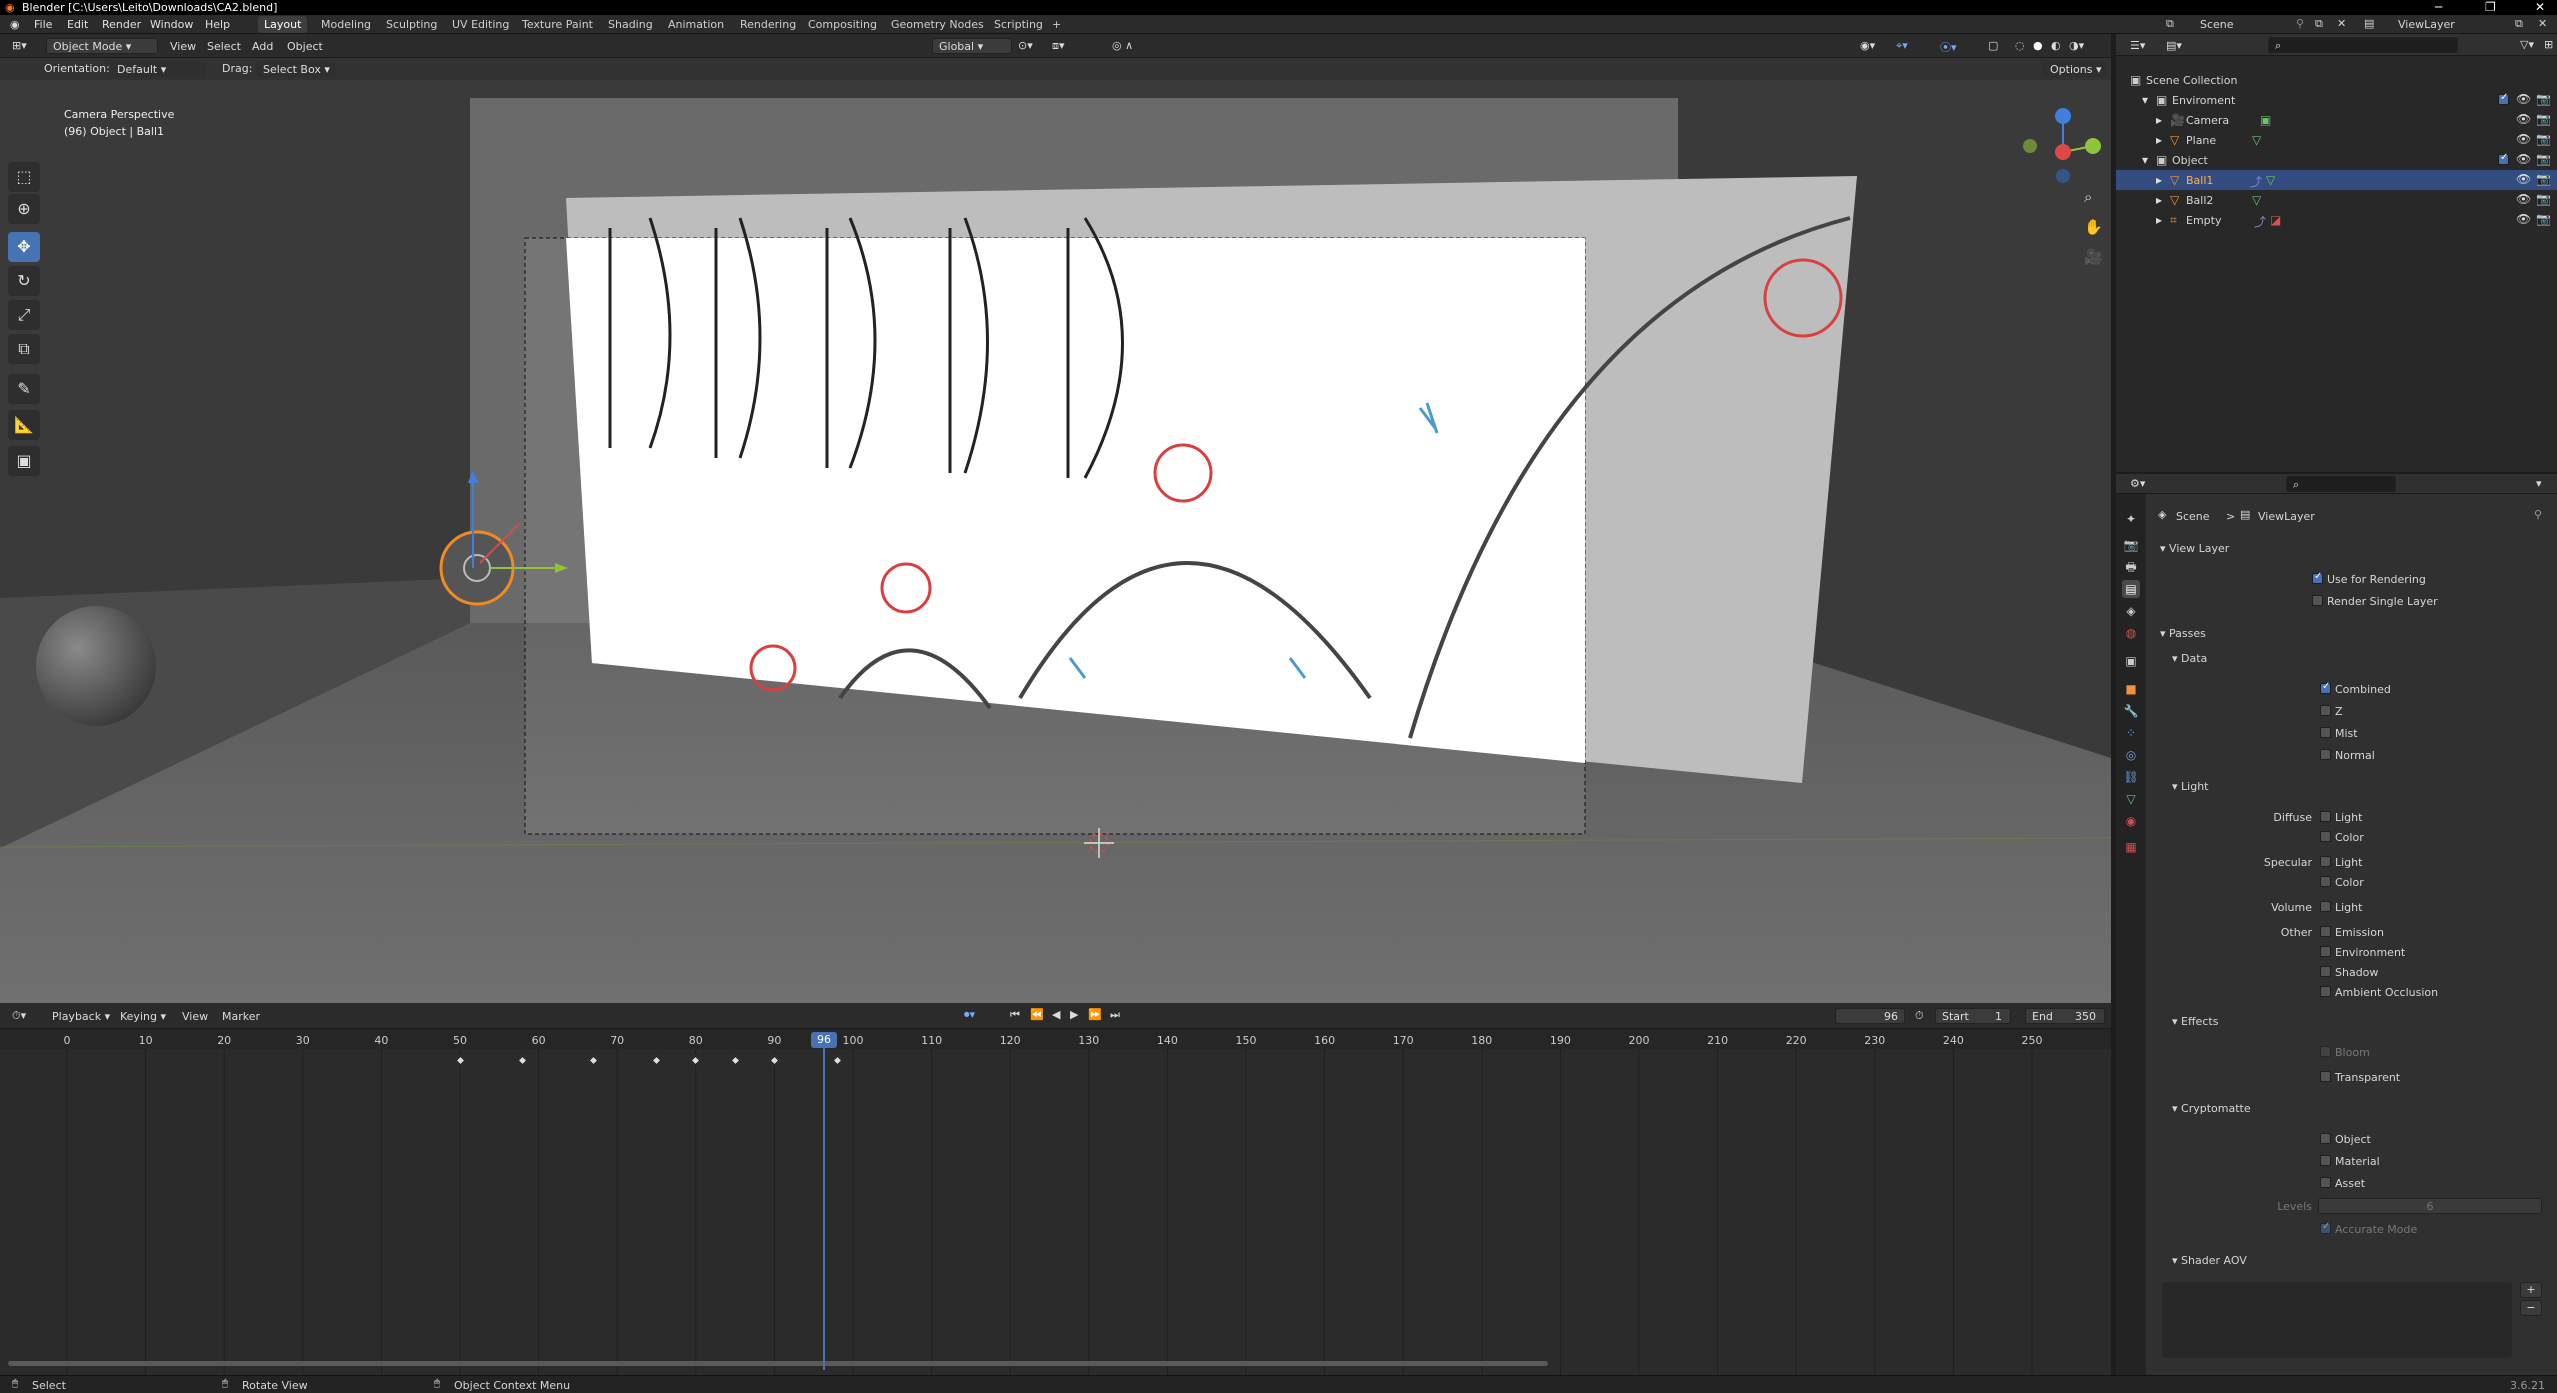 Image resolution: width=2557 pixels, height=1393 pixels. What do you see at coordinates (2336, 100) in the screenshot?
I see `outliner-row-enviroment: ▾ ▣ Enviroment 👁 📷` at bounding box center [2336, 100].